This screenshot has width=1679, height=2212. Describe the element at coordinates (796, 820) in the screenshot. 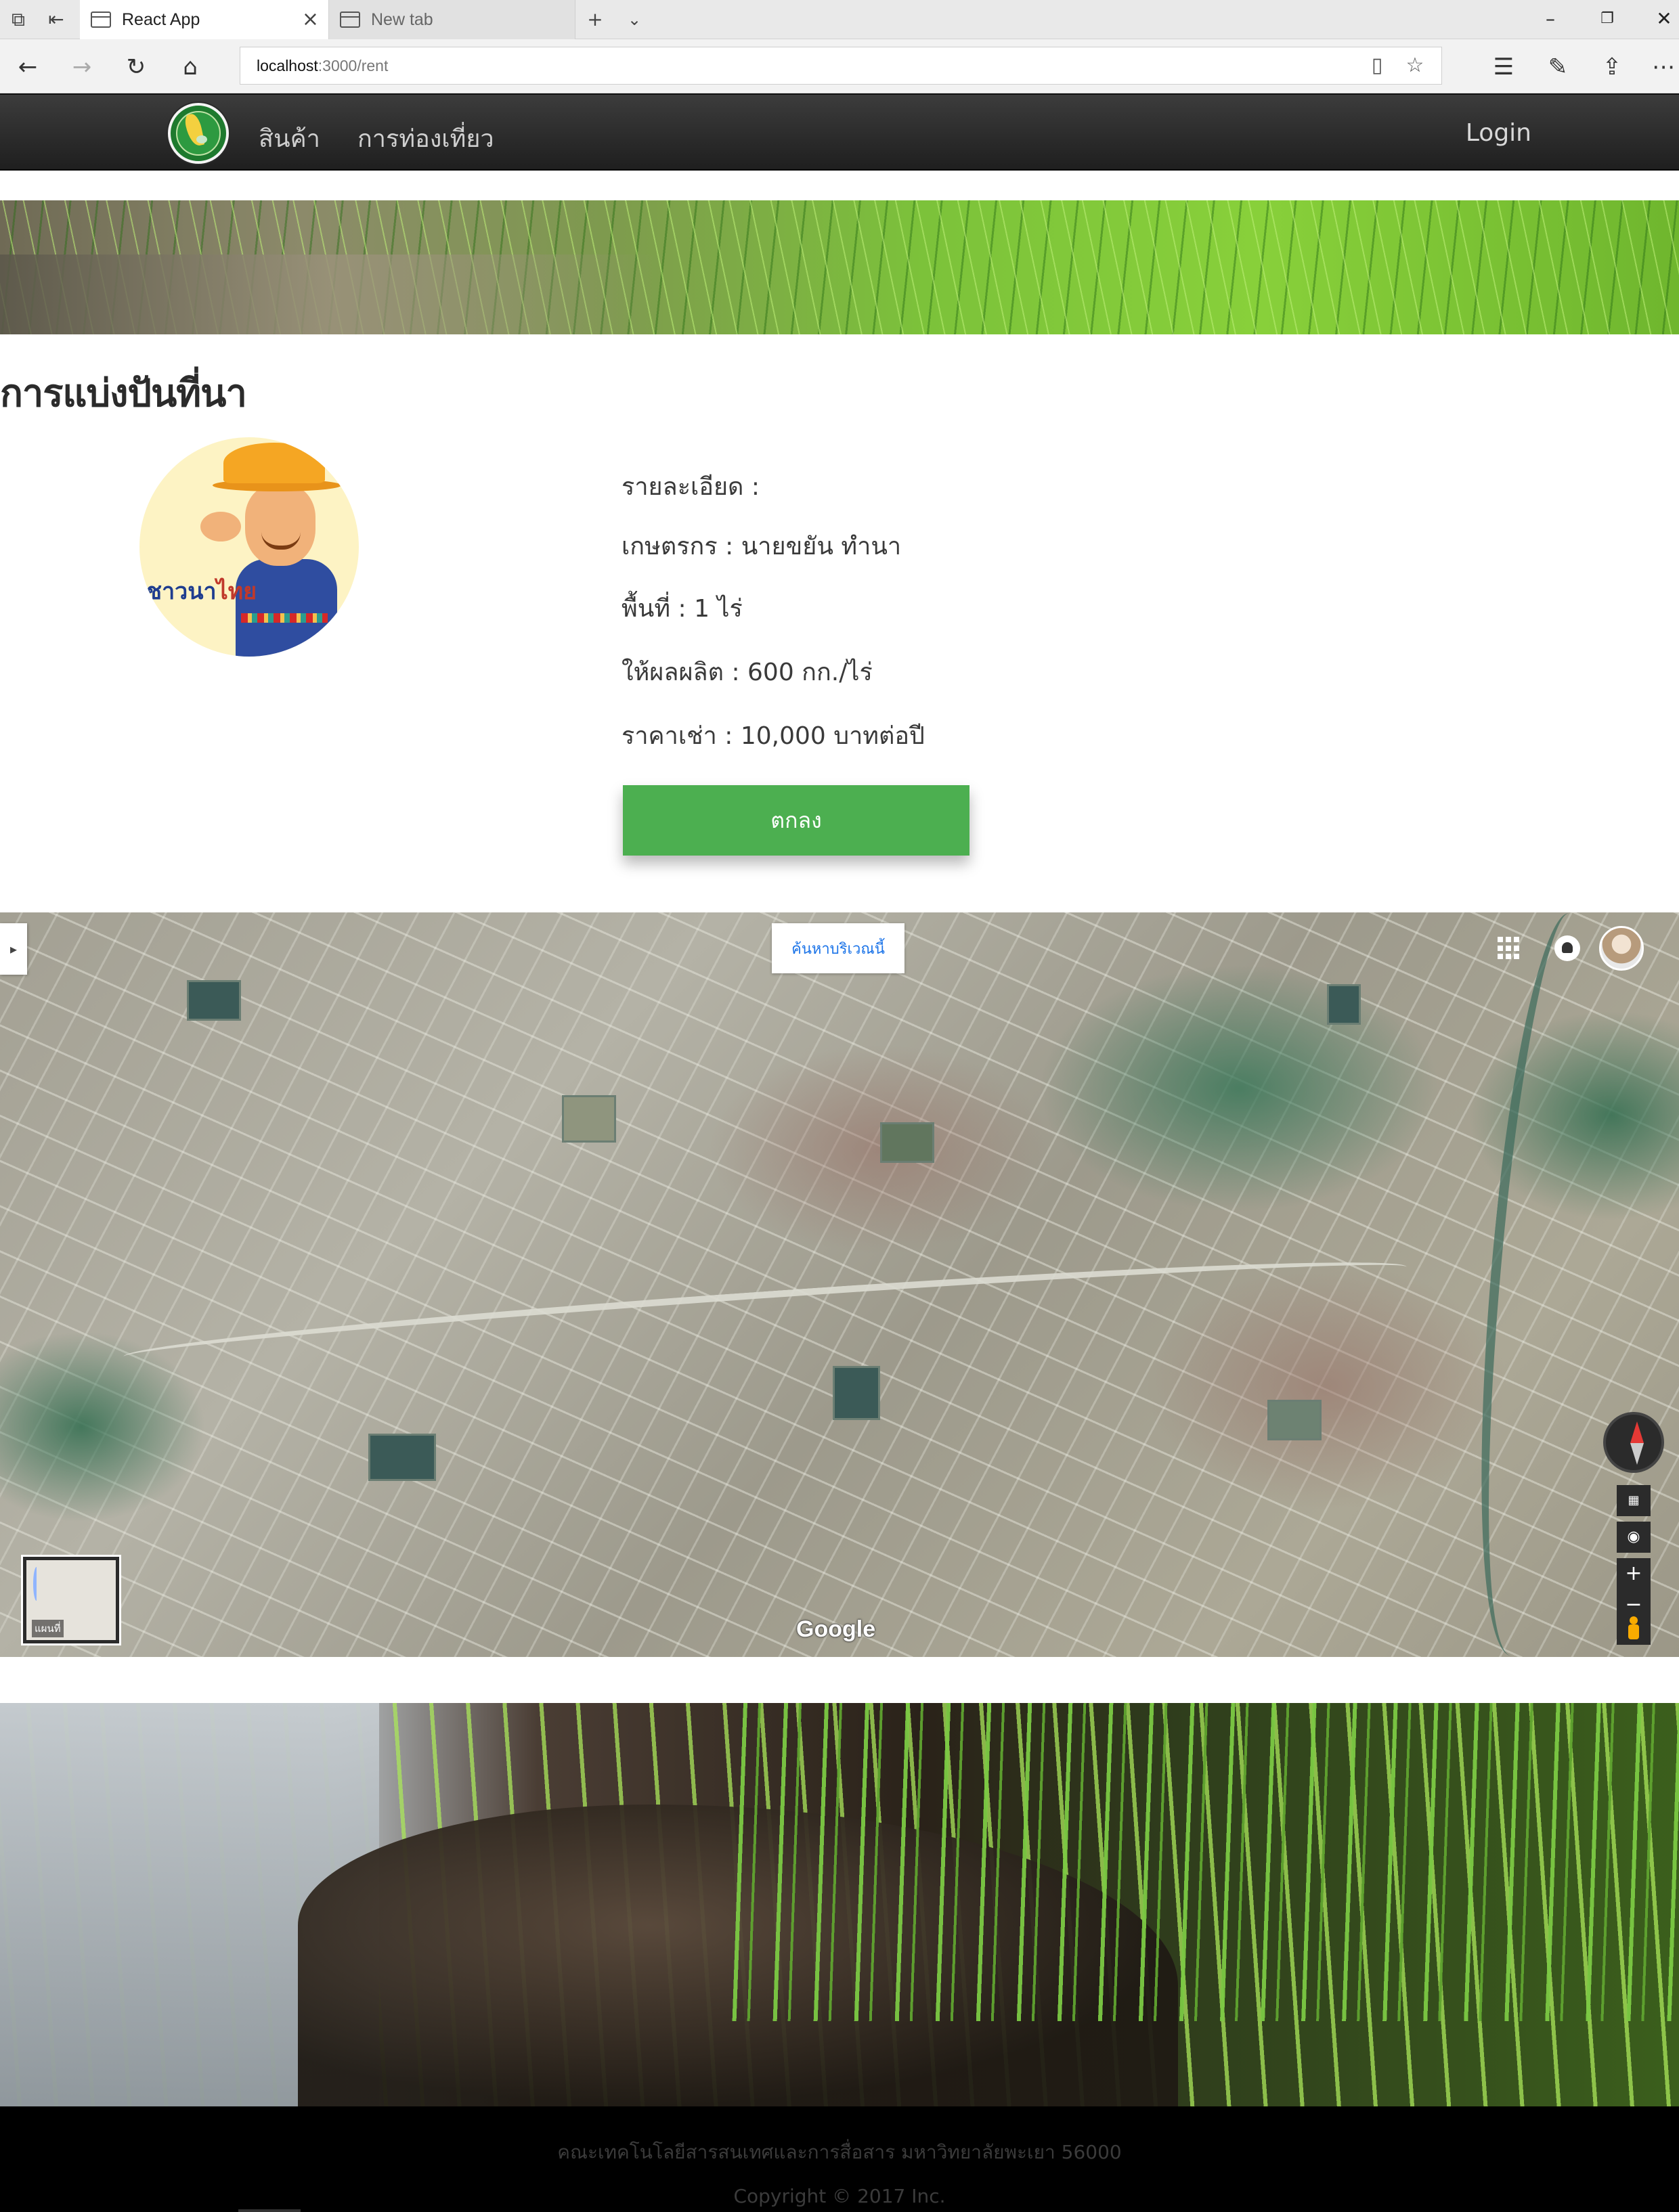

I see `confirm-button: ตกลง` at that location.